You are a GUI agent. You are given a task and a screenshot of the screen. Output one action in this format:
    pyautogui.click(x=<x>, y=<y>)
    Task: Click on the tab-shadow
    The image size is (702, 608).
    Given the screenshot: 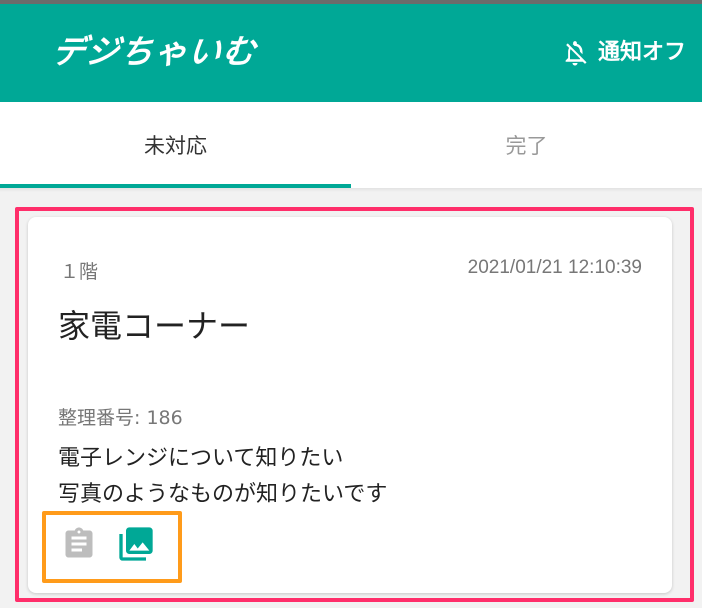 What is the action you would take?
    pyautogui.click(x=351, y=190)
    